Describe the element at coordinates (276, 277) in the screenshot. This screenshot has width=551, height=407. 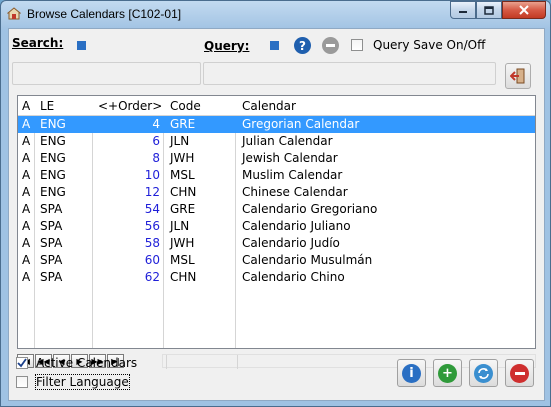
I see `table-row: A SPA 62 CHN Calendario Chino` at that location.